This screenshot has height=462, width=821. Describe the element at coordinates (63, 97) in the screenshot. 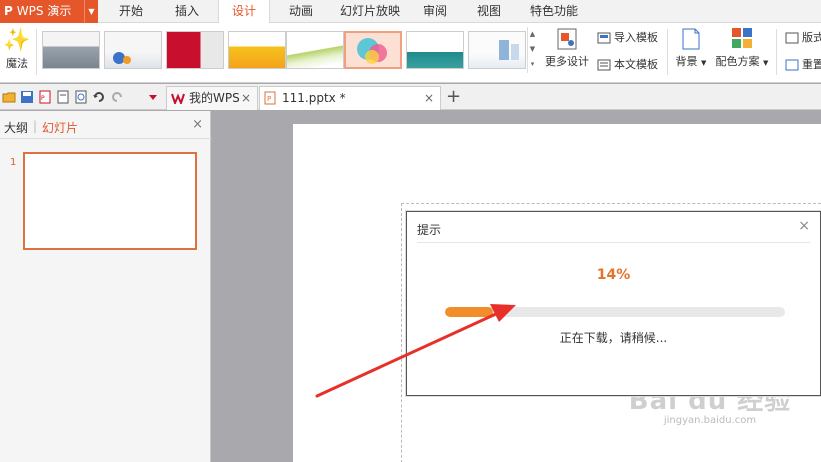

I see `print-icon` at that location.